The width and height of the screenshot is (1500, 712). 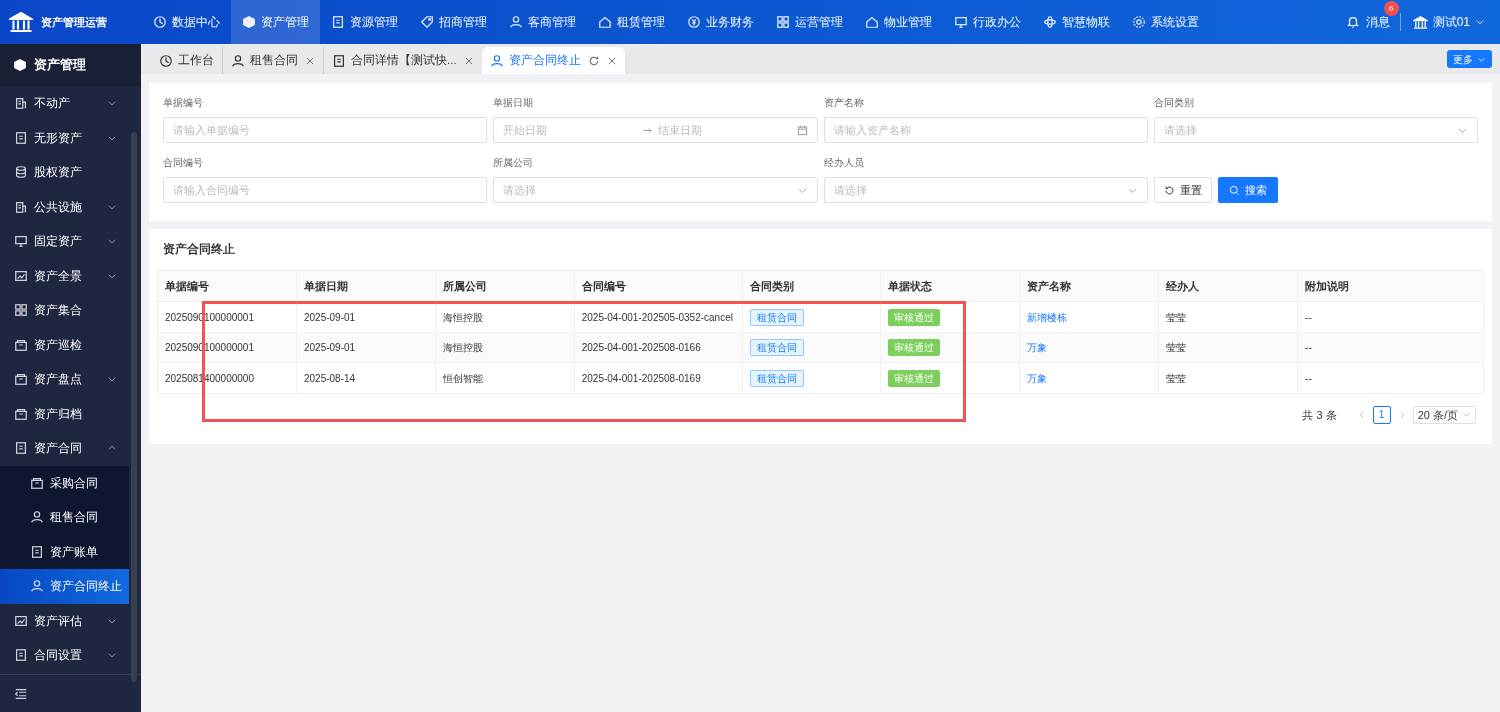 What do you see at coordinates (21, 103) in the screenshot?
I see `building-icon` at bounding box center [21, 103].